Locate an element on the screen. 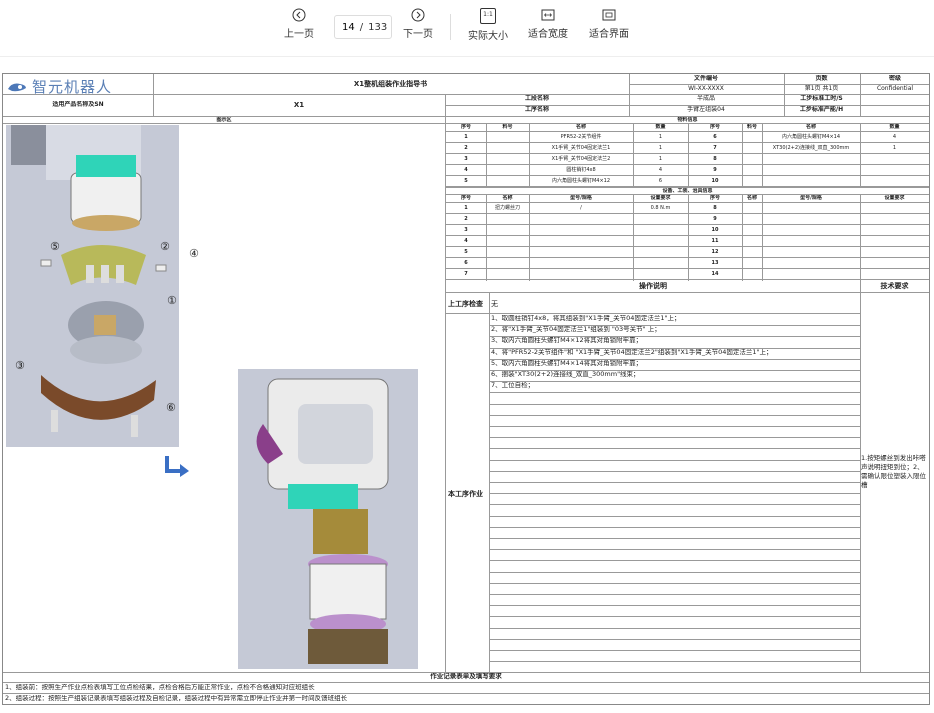 The image size is (934, 713). actual-size-icon: 1:1 is located at coordinates (488, 16).